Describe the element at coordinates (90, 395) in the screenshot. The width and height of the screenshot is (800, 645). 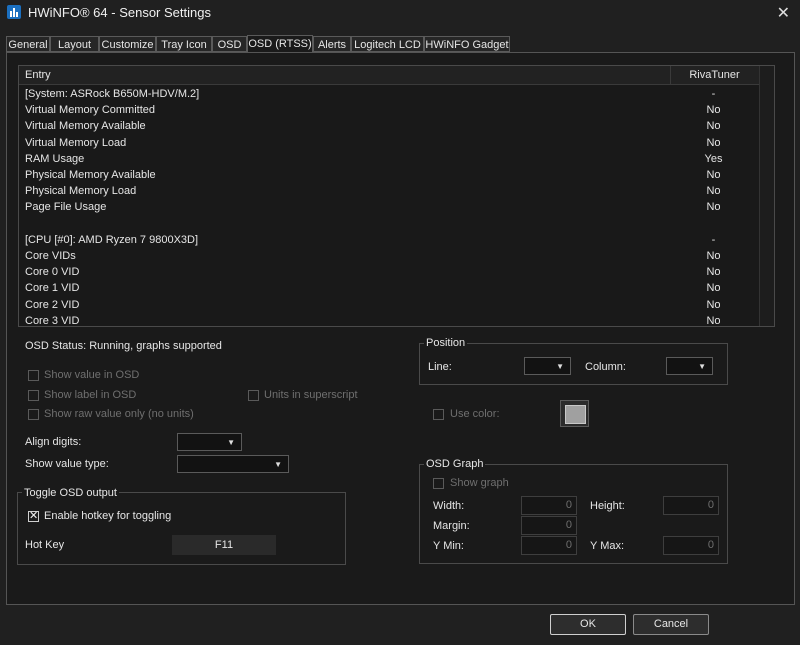
I see `show-label-label: Show label in OSD` at that location.